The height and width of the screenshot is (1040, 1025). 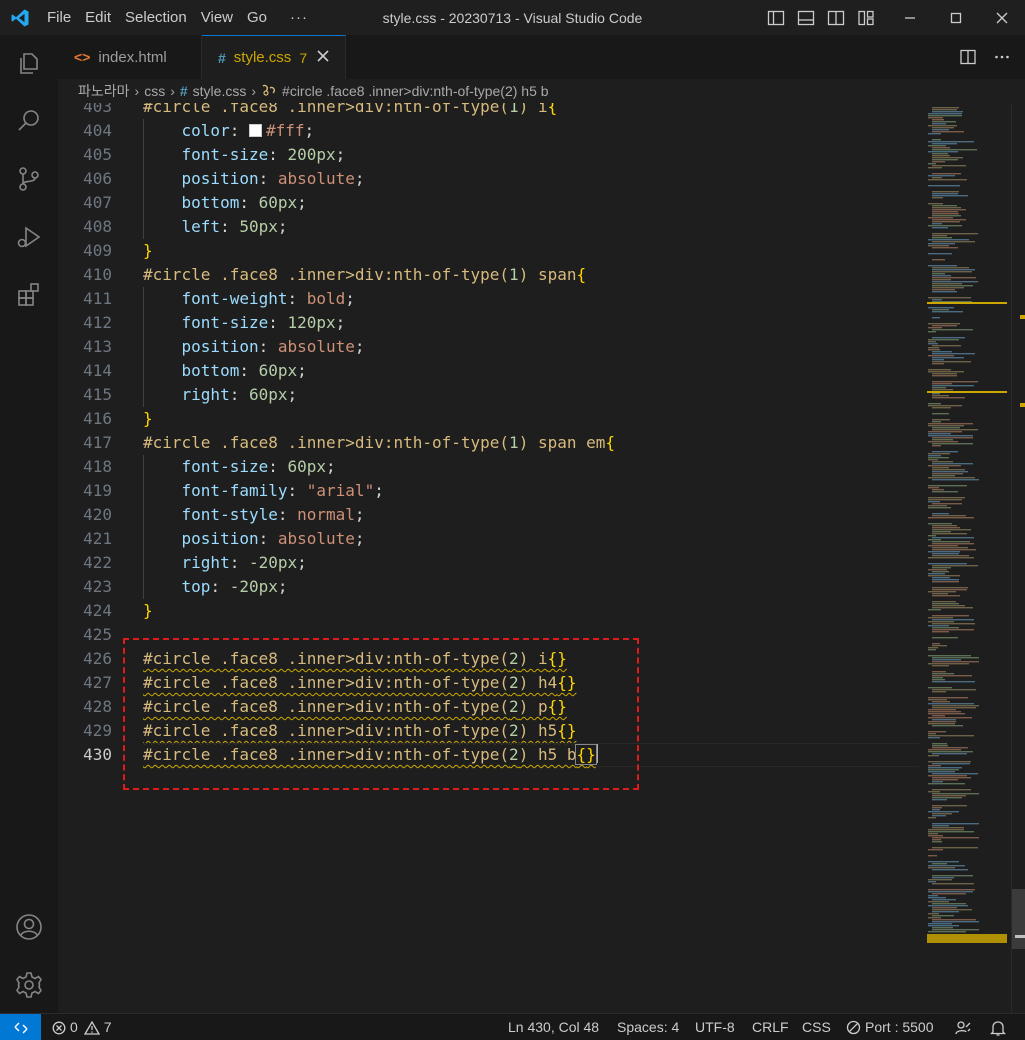 I want to click on code-line: 423 top: -20px;, so click(x=491, y=587).